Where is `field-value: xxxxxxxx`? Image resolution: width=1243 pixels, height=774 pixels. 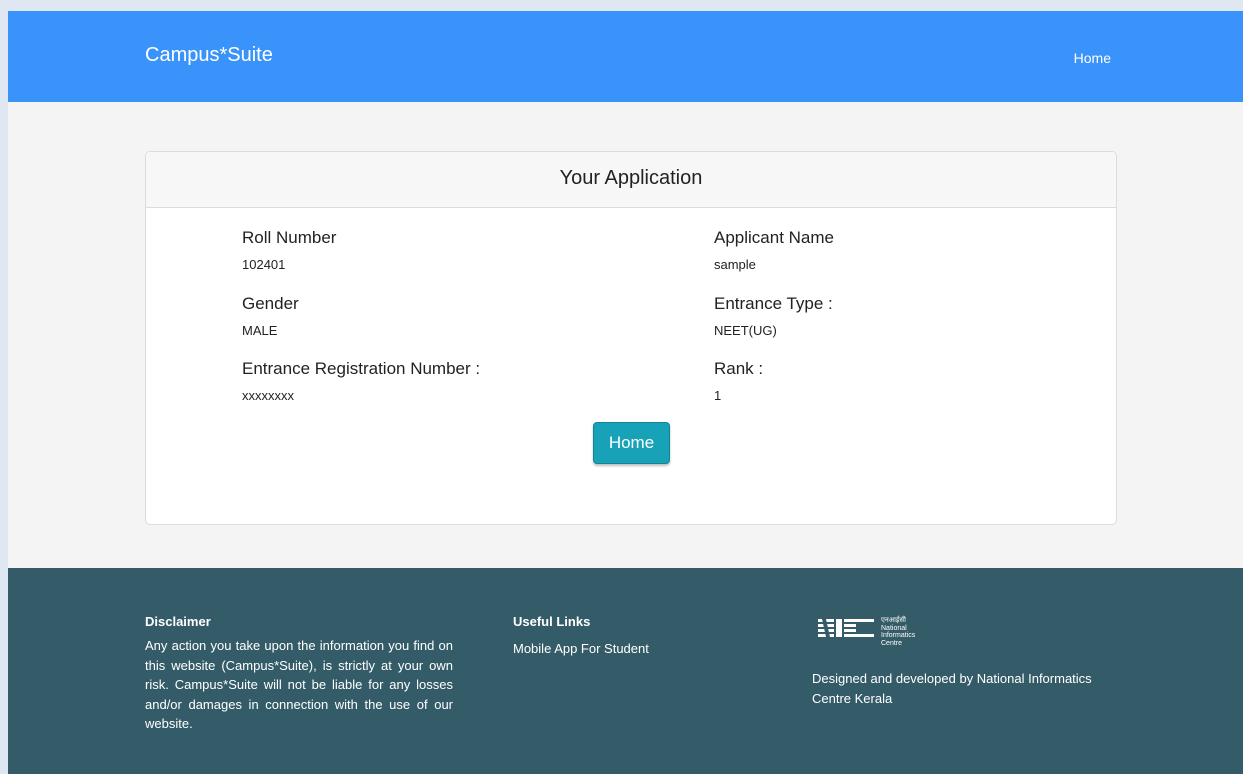
field-value: xxxxxxxx is located at coordinates (268, 395).